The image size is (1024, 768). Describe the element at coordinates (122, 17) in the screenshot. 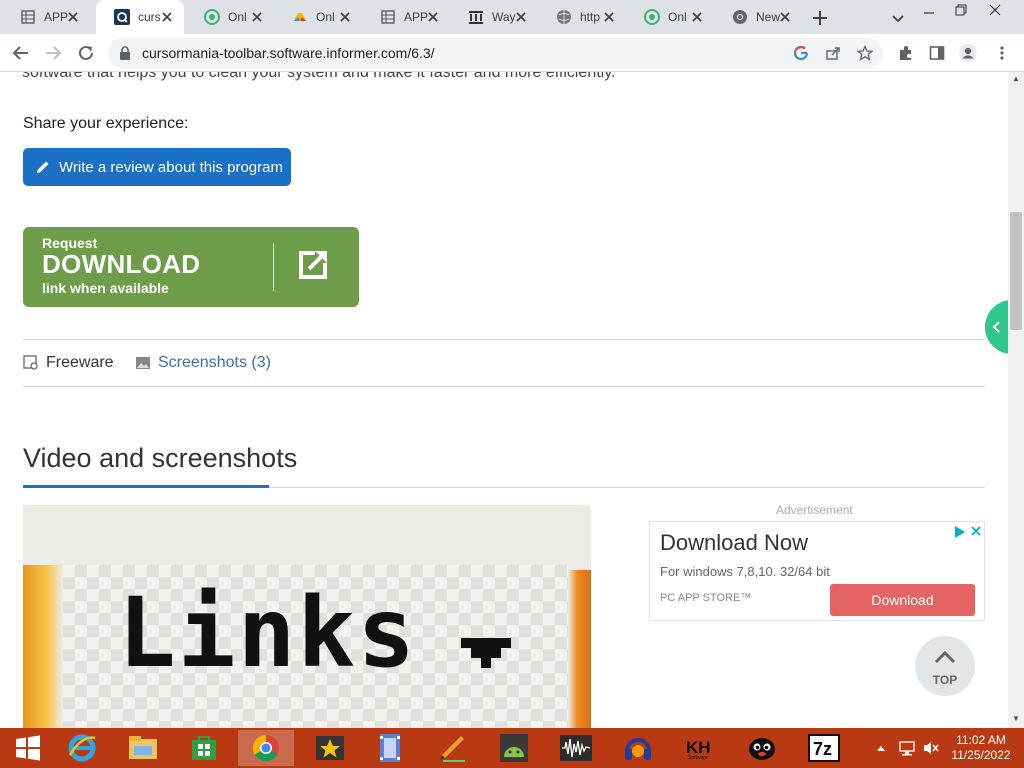

I see `informer-icon` at that location.